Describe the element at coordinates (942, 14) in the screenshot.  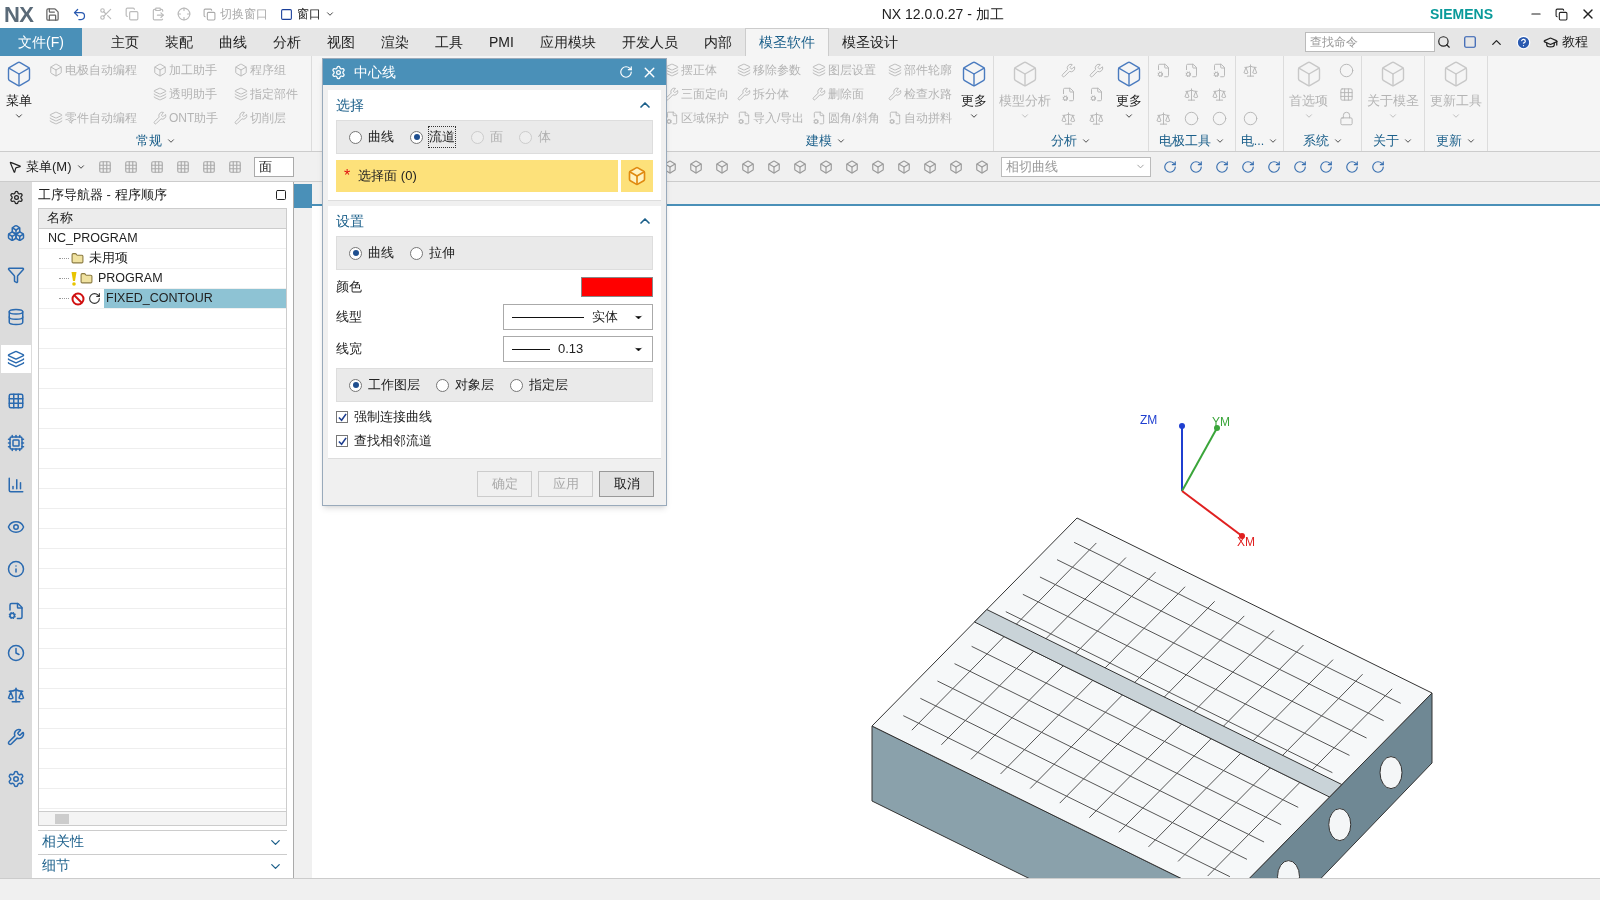
I see `window-title: NX 12.0.0.27 - 加工` at that location.